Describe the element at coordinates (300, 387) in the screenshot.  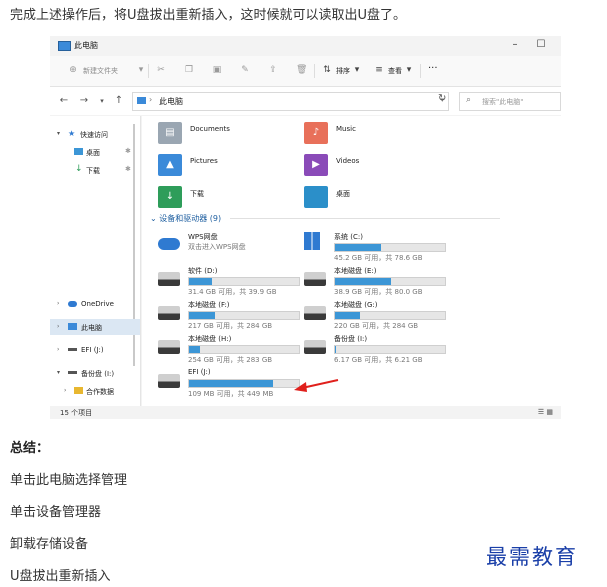
I see `arrow-head` at that location.